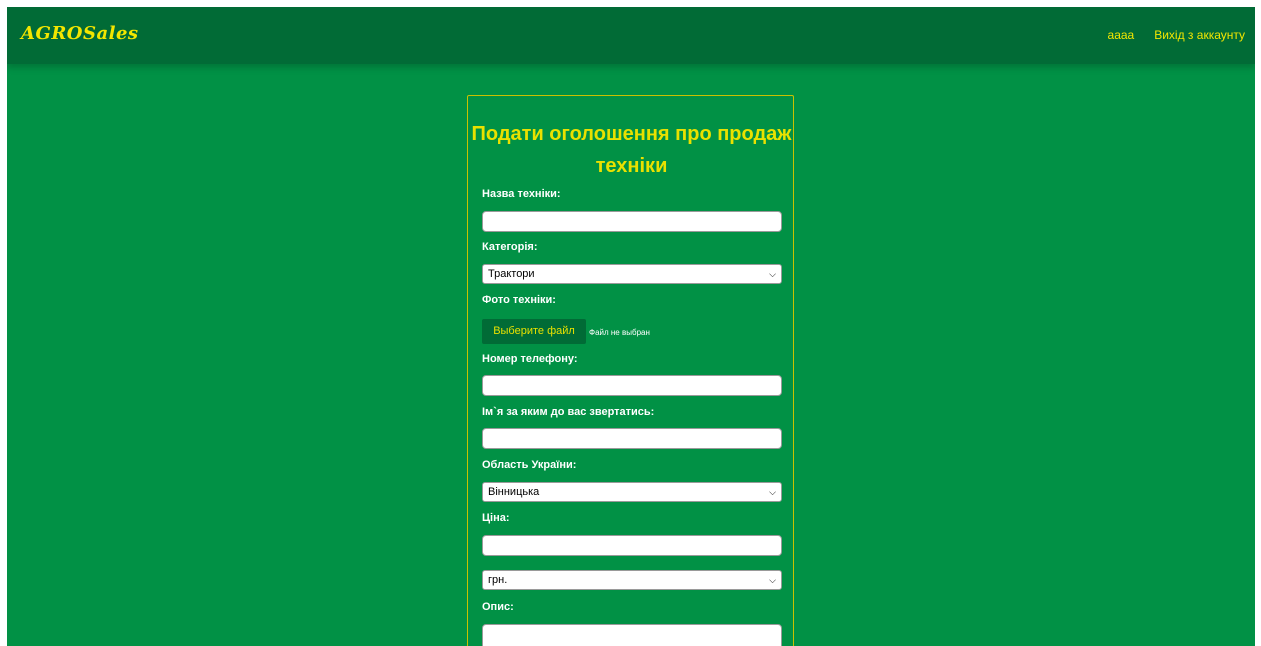  What do you see at coordinates (514, 492) in the screenshot?
I see `region-selected-value: Вінницька` at bounding box center [514, 492].